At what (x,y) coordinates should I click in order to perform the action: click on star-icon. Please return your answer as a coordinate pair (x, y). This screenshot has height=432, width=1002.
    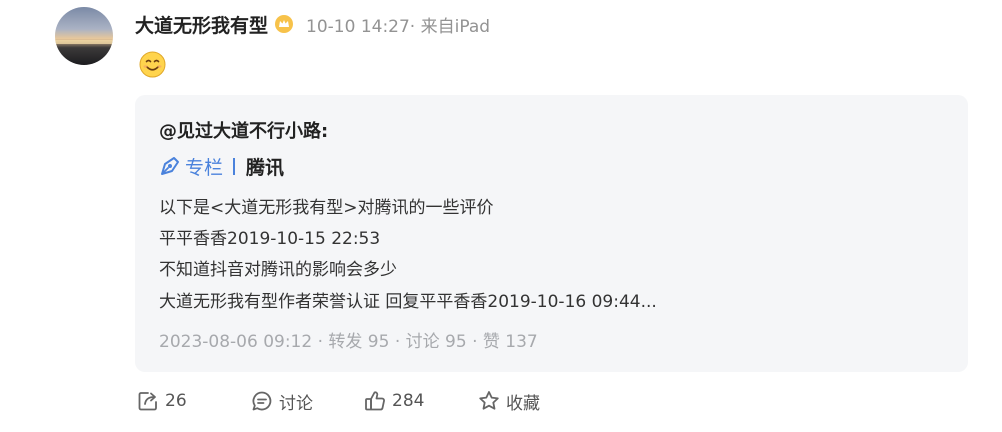
    Looking at the image, I should click on (489, 400).